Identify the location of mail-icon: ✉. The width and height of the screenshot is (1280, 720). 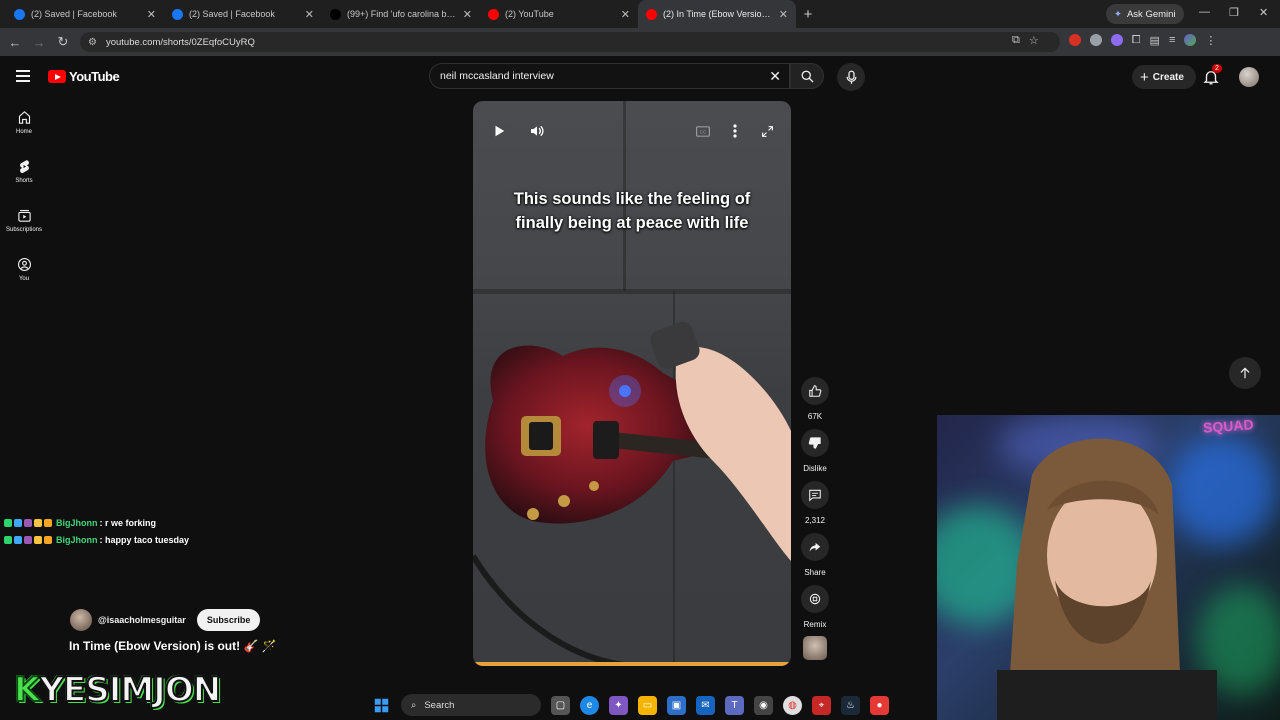
(705, 705).